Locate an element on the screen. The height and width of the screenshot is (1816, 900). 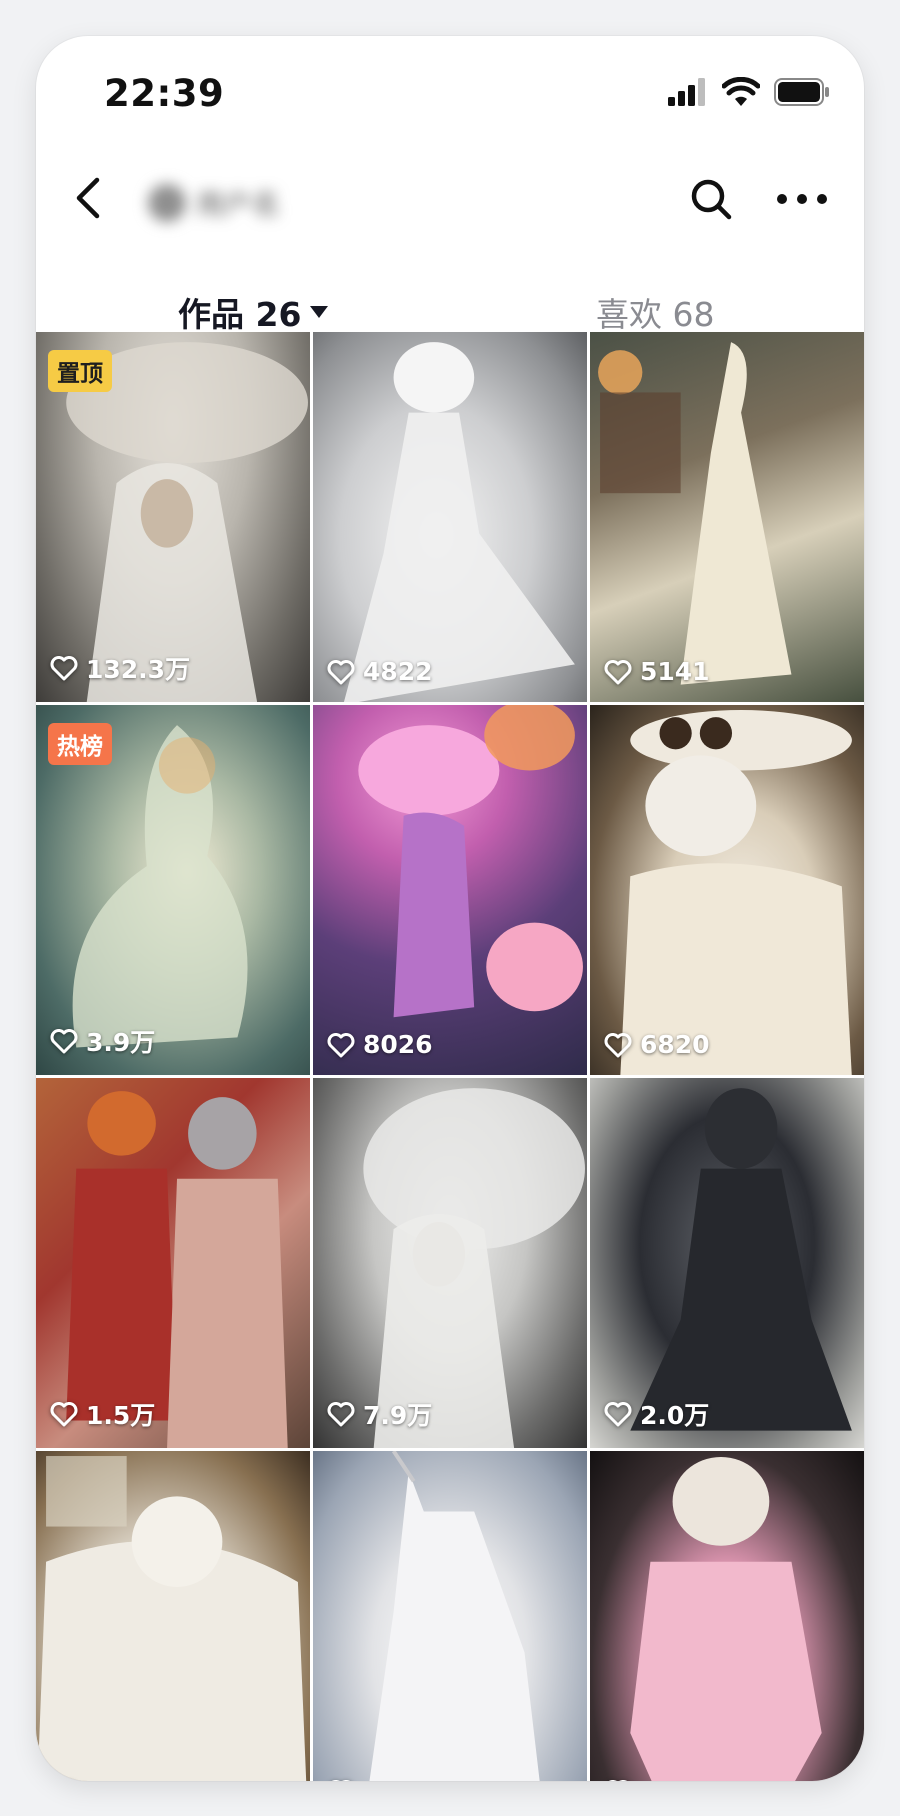
tab-works-label: 作品 26 is located at coordinates (240, 314).